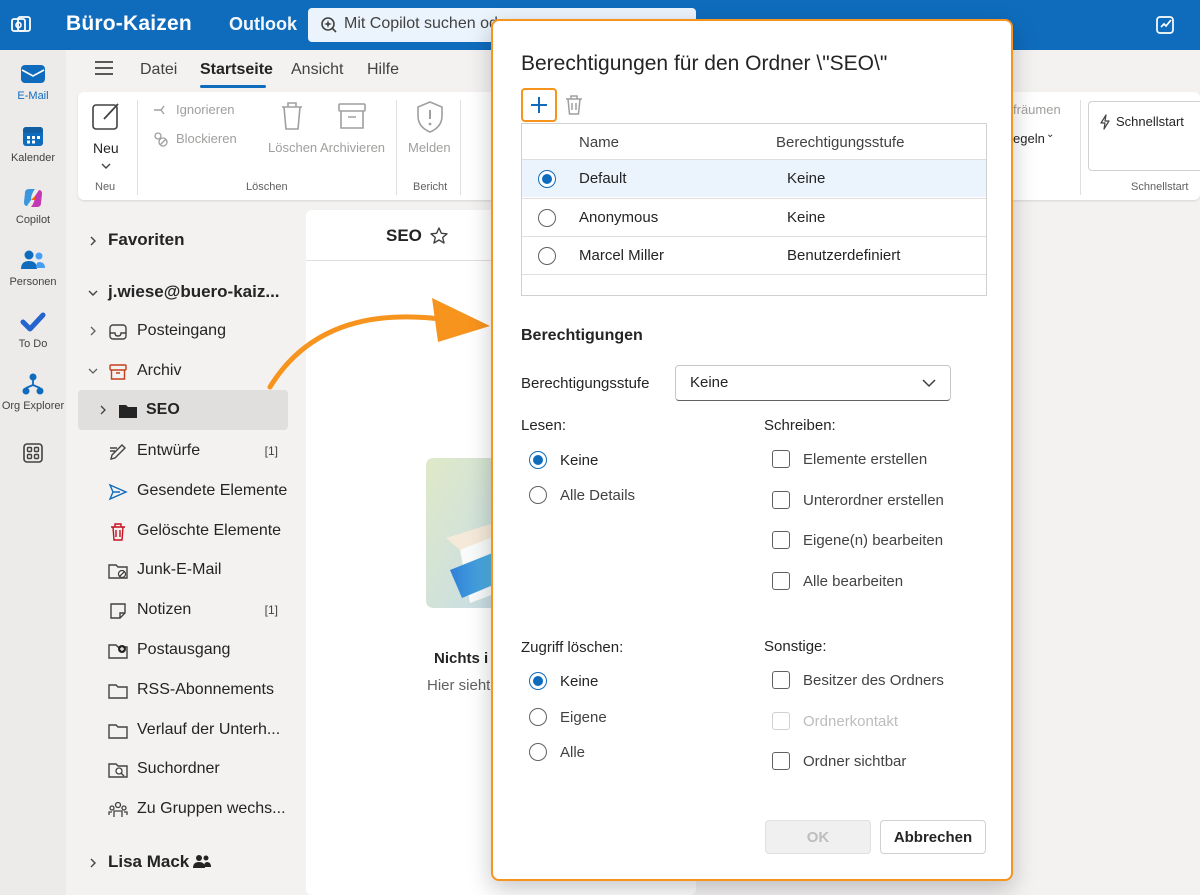 The width and height of the screenshot is (1200, 895). I want to click on delete-button: Löschen, so click(292, 130).